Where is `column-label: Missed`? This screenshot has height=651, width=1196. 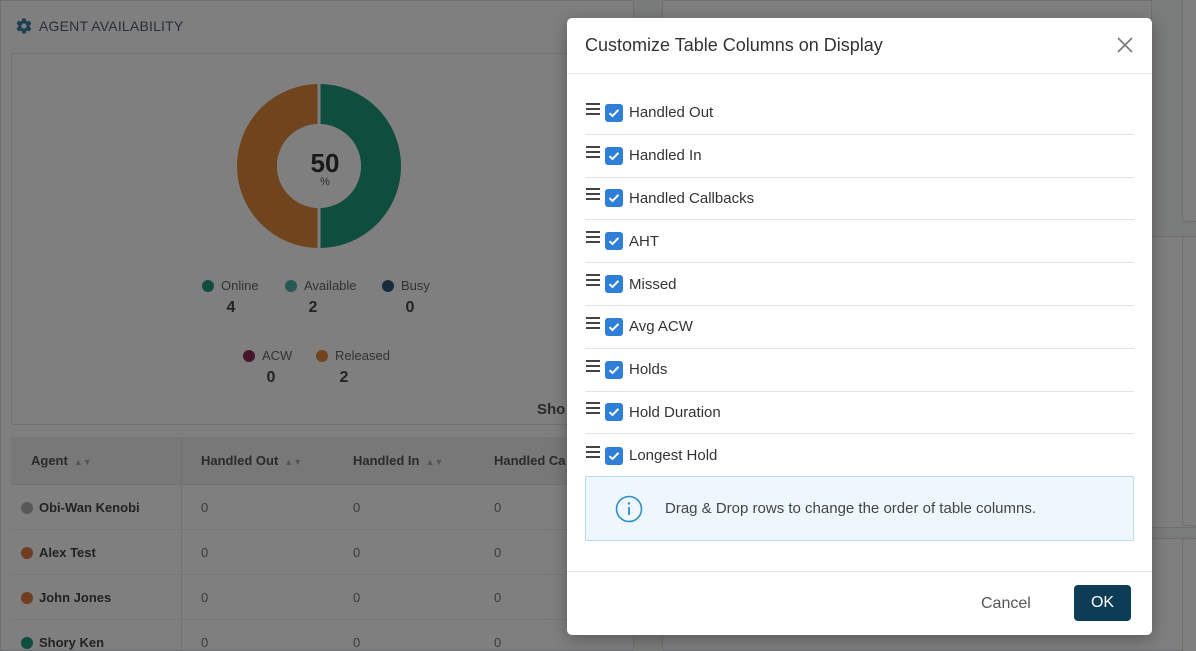
column-label: Missed is located at coordinates (653, 284).